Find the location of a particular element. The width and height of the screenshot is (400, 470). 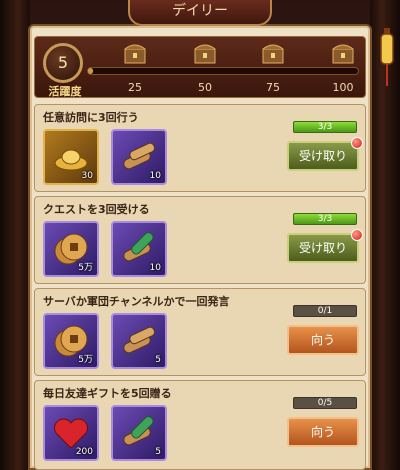

activity-level-badge: 5 is located at coordinates (63, 63).